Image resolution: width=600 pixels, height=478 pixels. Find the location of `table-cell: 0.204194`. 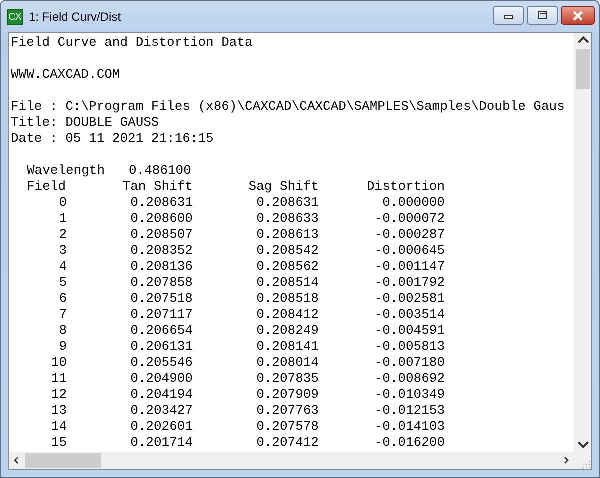

table-cell: 0.204194 is located at coordinates (161, 395).